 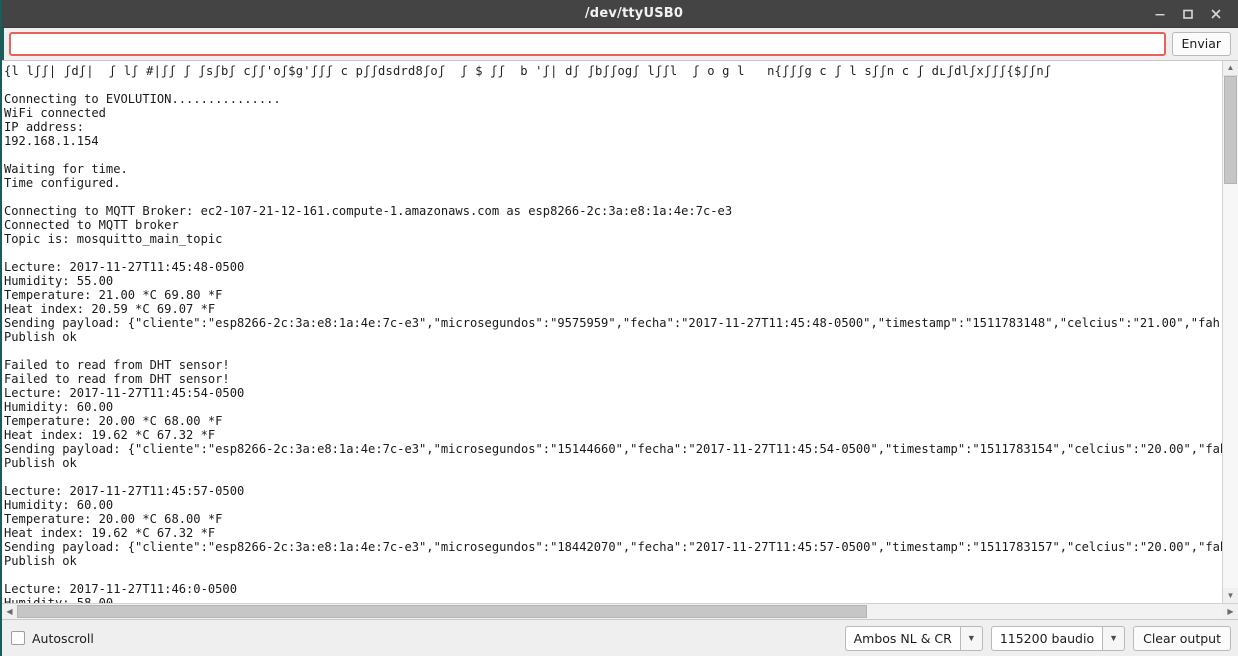 What do you see at coordinates (59, 599) in the screenshot?
I see `console-line: Humidity: 58.00` at bounding box center [59, 599].